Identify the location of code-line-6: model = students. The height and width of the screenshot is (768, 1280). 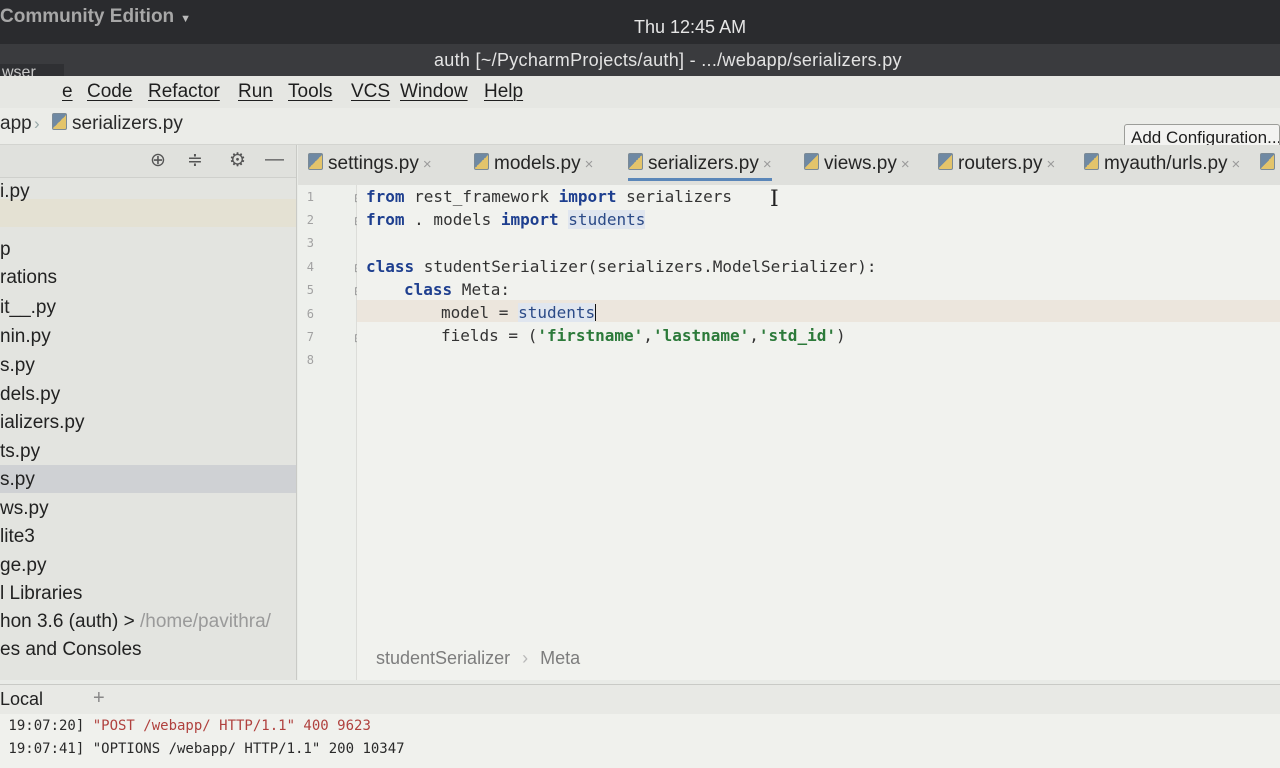
(519, 312).